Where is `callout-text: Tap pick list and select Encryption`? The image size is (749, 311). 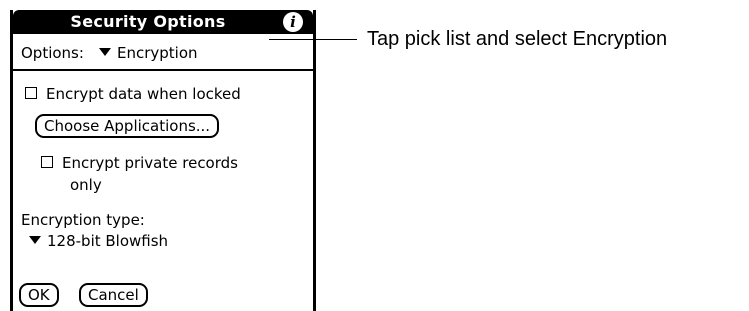
callout-text: Tap pick list and select Encryption is located at coordinates (517, 39).